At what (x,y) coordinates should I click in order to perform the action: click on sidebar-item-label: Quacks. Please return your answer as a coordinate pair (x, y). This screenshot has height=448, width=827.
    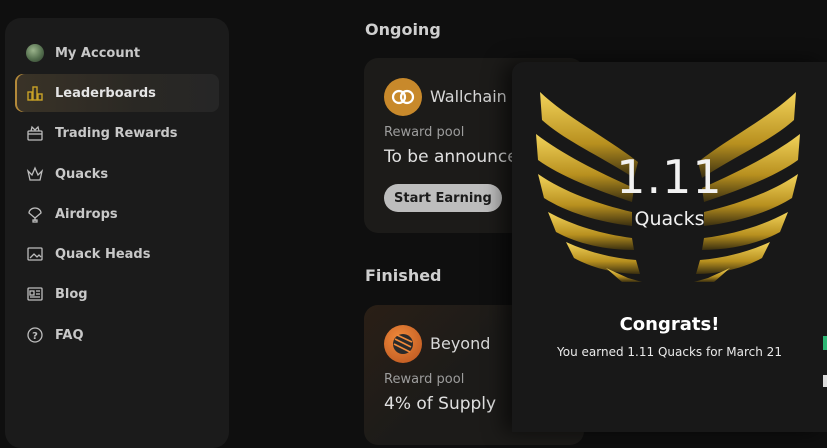
    Looking at the image, I should click on (82, 174).